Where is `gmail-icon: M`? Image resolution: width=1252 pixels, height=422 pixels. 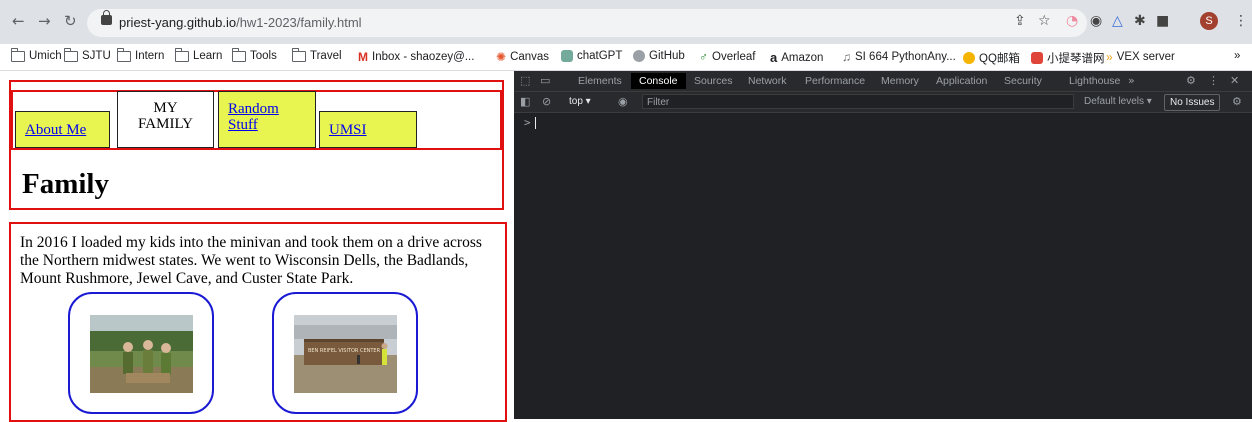 gmail-icon: M is located at coordinates (363, 57).